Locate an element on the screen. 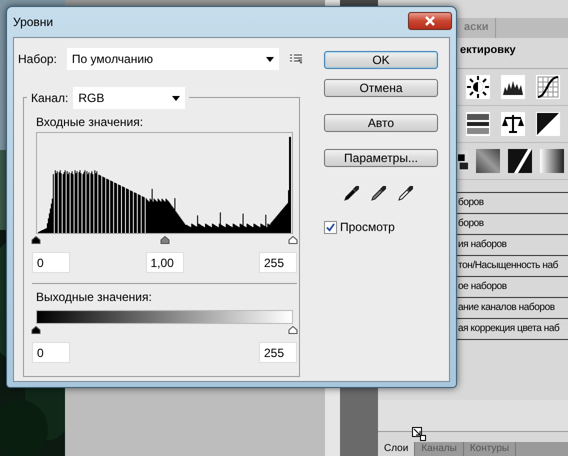 This screenshot has width=568, height=456. histogram-icon is located at coordinates (513, 87).